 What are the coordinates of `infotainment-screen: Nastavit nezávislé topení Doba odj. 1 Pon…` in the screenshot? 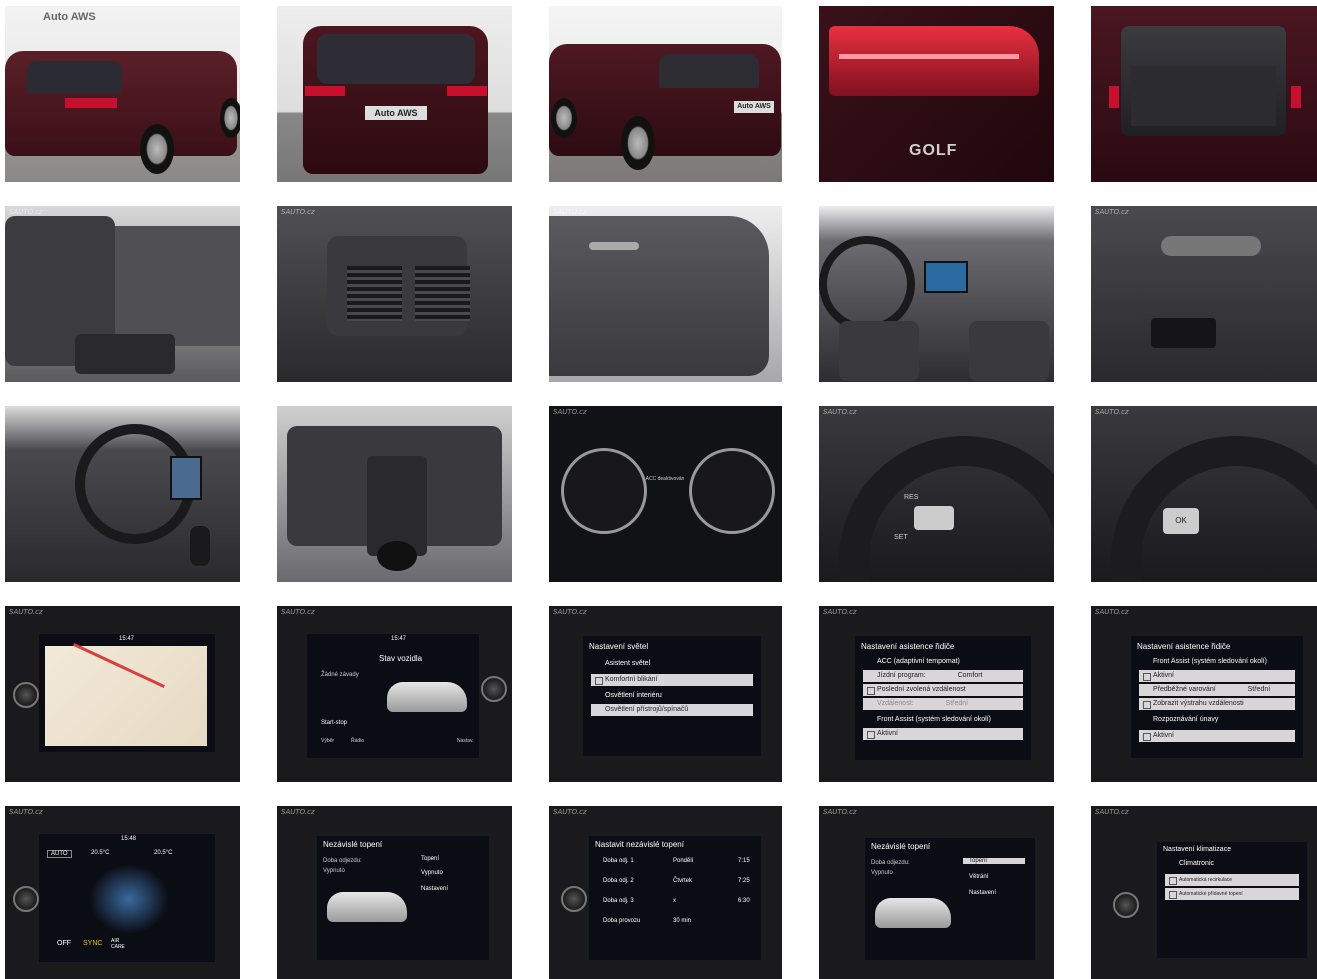 It's located at (675, 898).